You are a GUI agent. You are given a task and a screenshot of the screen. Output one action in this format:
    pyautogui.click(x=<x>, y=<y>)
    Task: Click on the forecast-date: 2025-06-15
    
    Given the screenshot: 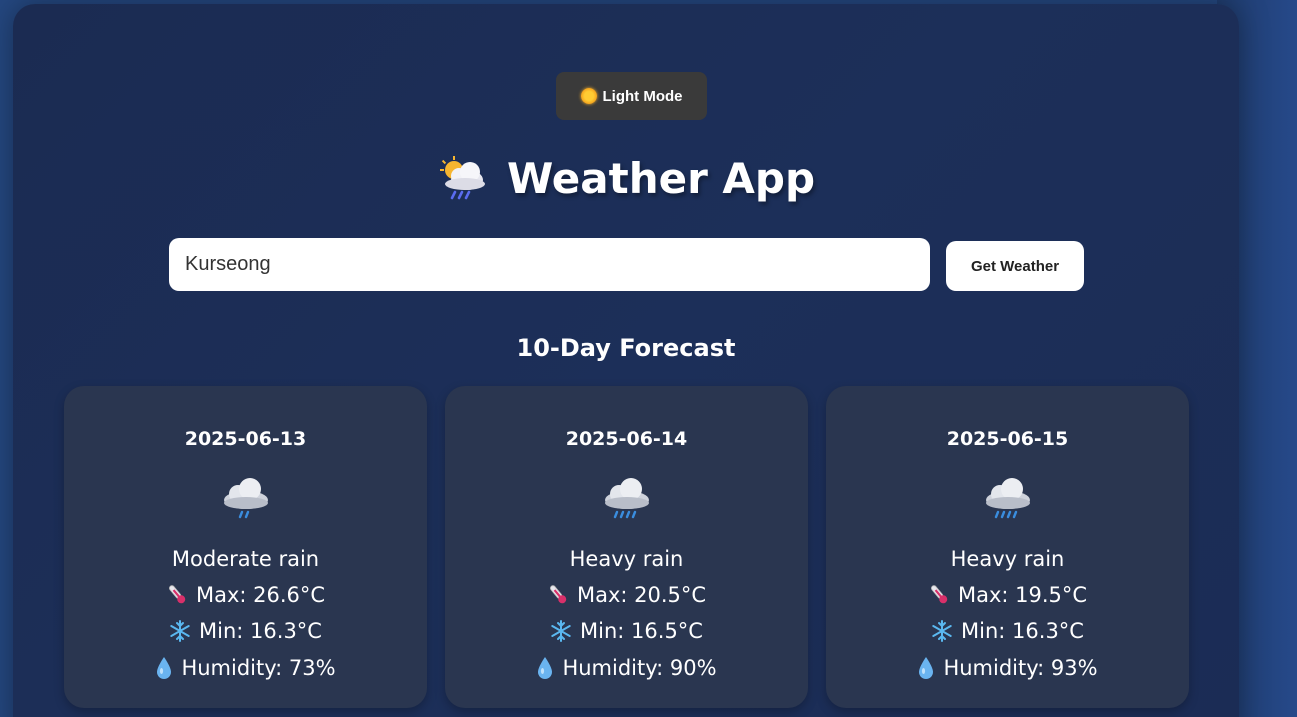 What is the action you would take?
    pyautogui.click(x=1007, y=439)
    